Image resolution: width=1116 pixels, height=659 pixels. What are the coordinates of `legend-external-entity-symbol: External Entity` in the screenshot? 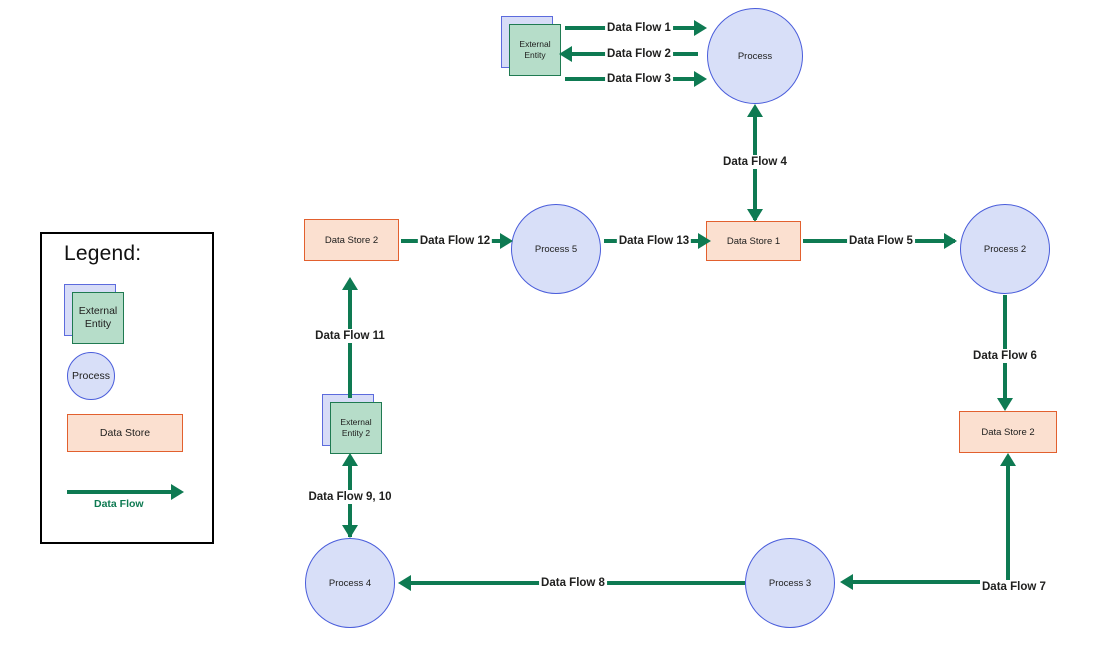 It's located at (94, 314).